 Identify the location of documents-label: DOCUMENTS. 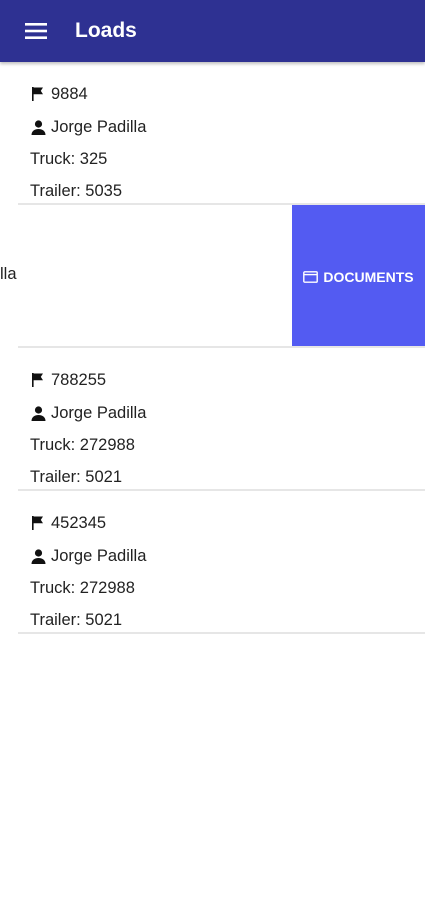
(368, 276).